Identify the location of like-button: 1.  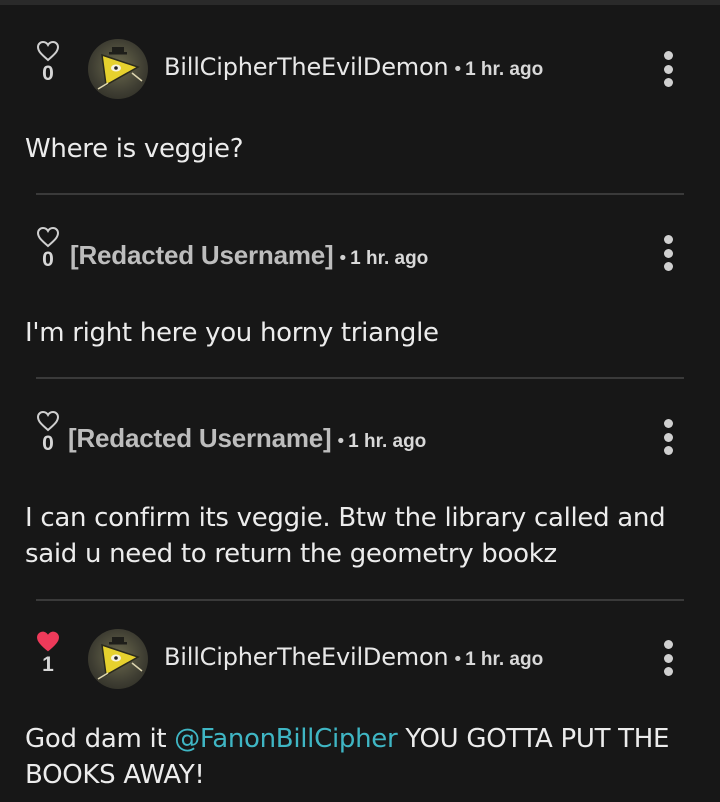
(48, 653).